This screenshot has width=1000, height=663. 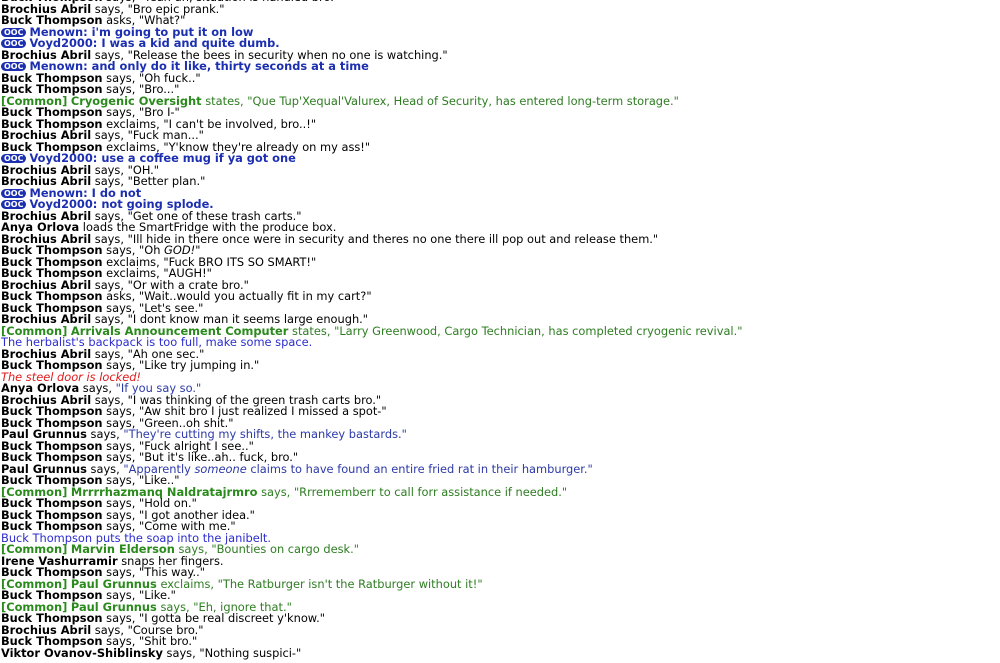 I want to click on speech-text: "Bounties on cargo desk.", so click(x=285, y=549).